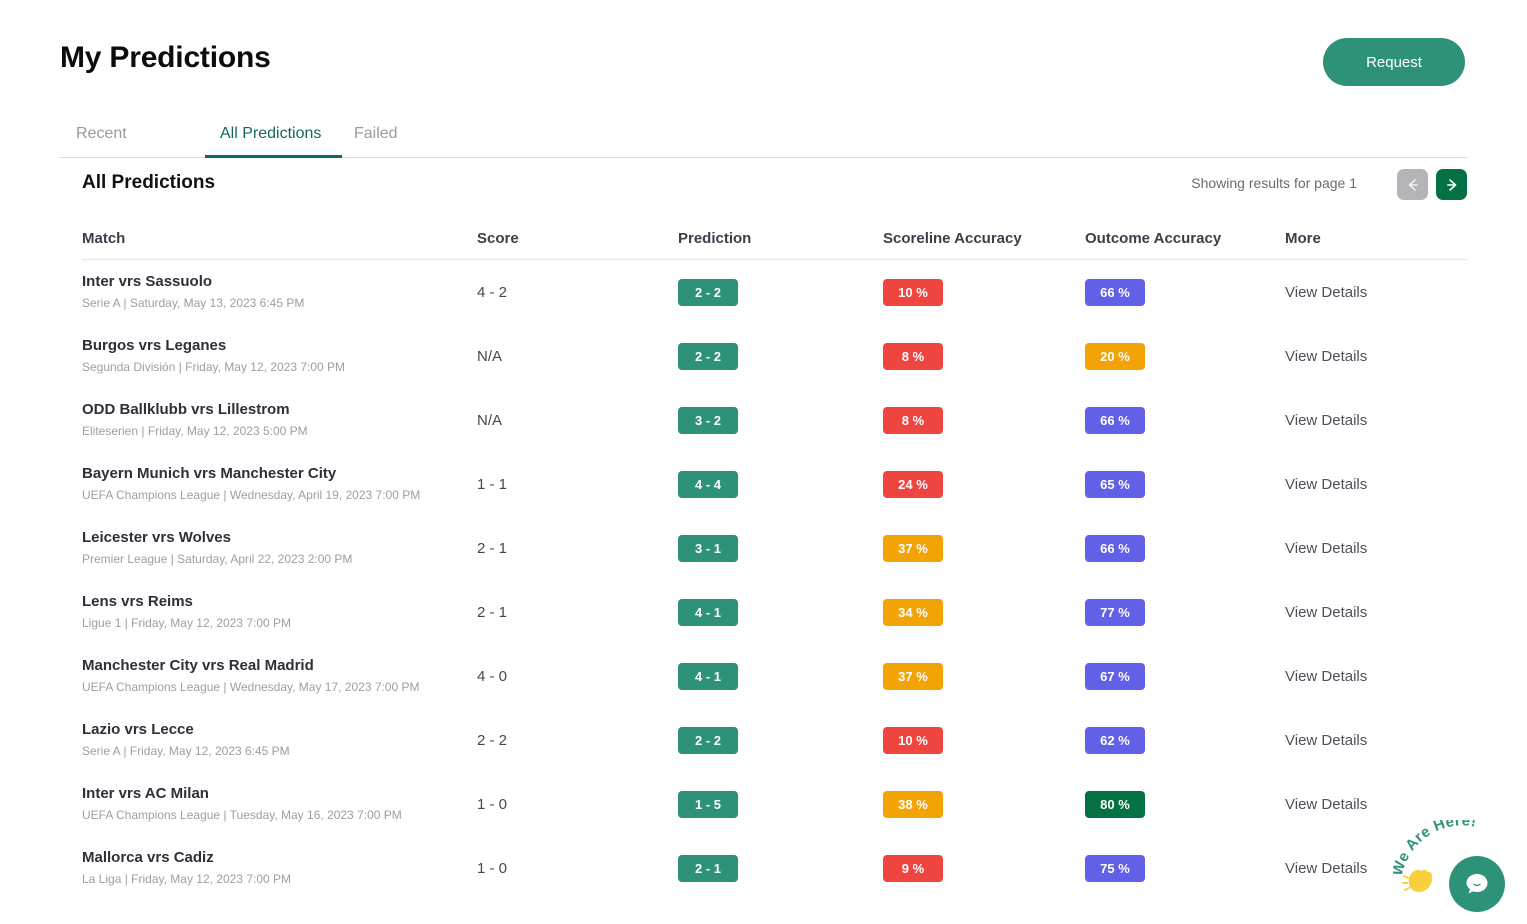  Describe the element at coordinates (1182, 484) in the screenshot. I see `outcome-accuracy-cell: 65 %` at that location.